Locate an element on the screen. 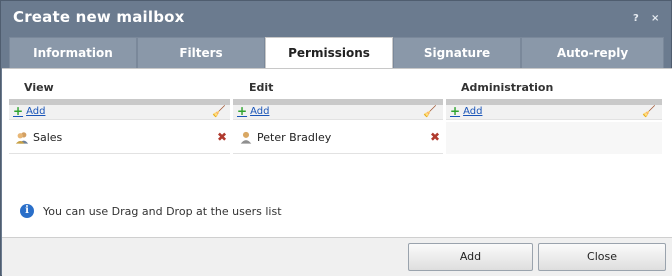 The width and height of the screenshot is (672, 276). administration-add-link: + Add is located at coordinates (466, 111).